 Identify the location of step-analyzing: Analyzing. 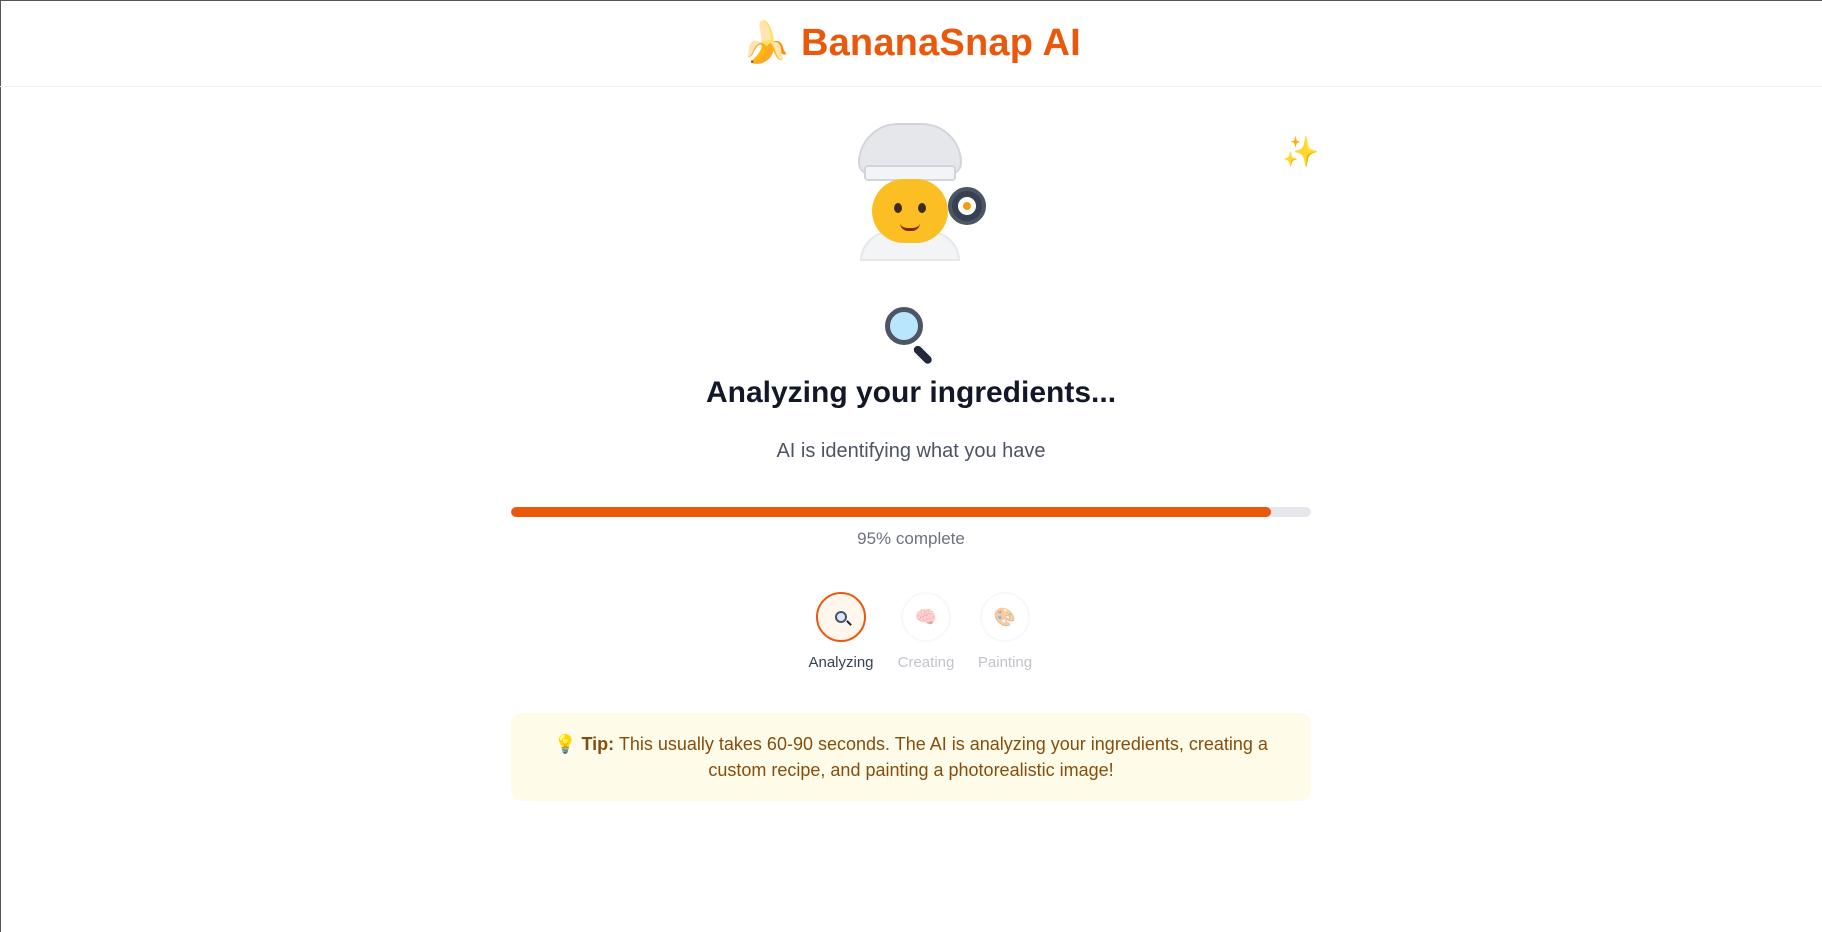
(841, 631).